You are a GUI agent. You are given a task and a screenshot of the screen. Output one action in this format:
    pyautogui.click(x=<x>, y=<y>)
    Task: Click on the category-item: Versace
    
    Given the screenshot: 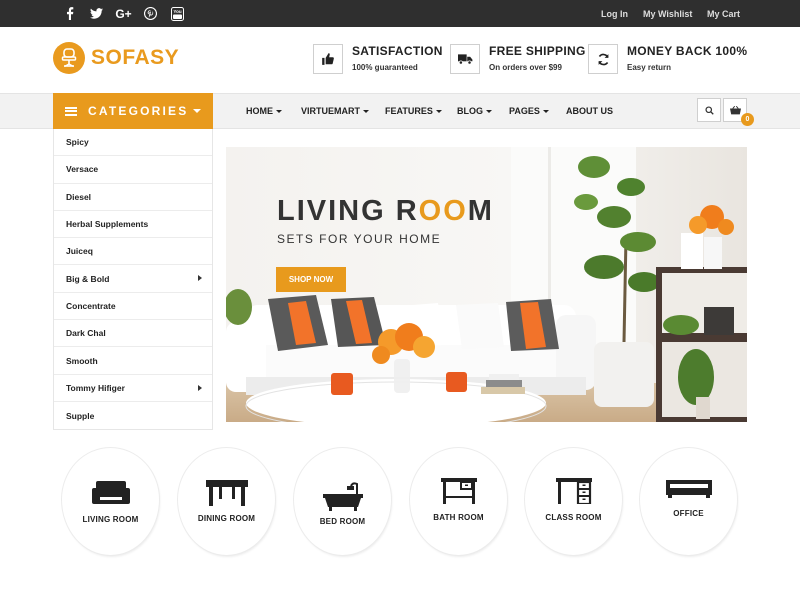 What is the action you would take?
    pyautogui.click(x=133, y=170)
    